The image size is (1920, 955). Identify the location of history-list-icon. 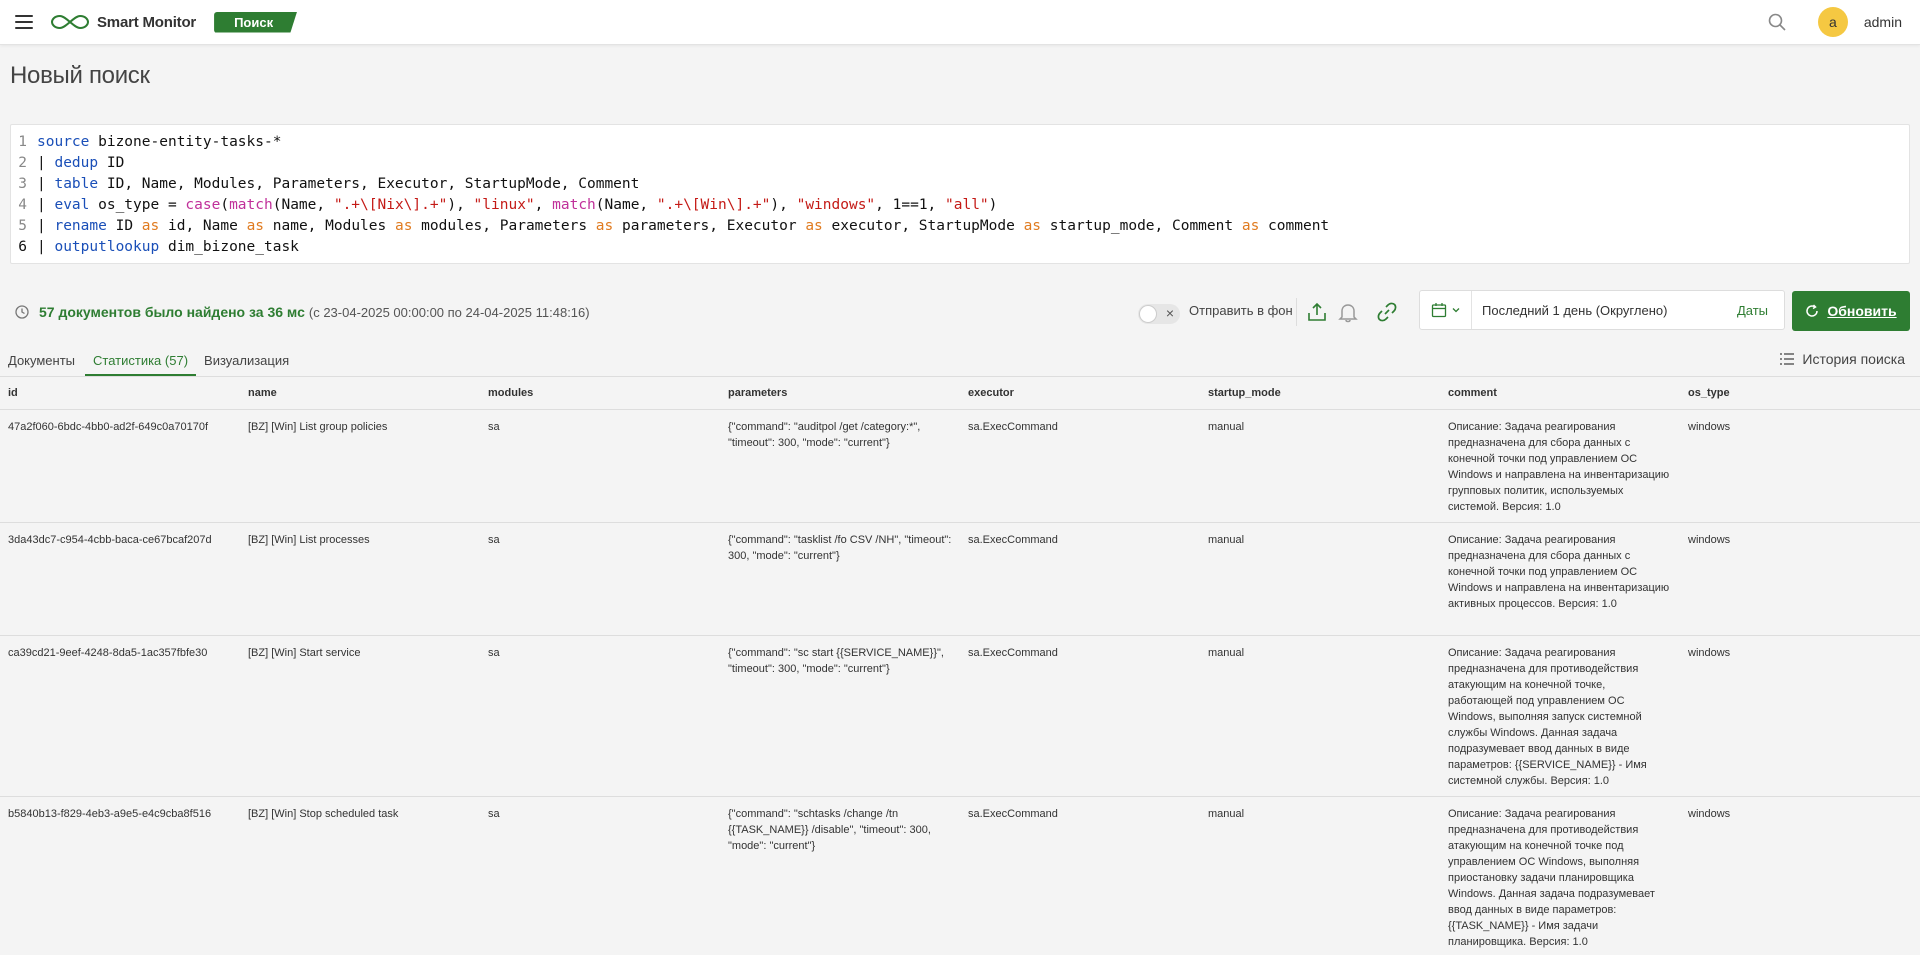
(1787, 359).